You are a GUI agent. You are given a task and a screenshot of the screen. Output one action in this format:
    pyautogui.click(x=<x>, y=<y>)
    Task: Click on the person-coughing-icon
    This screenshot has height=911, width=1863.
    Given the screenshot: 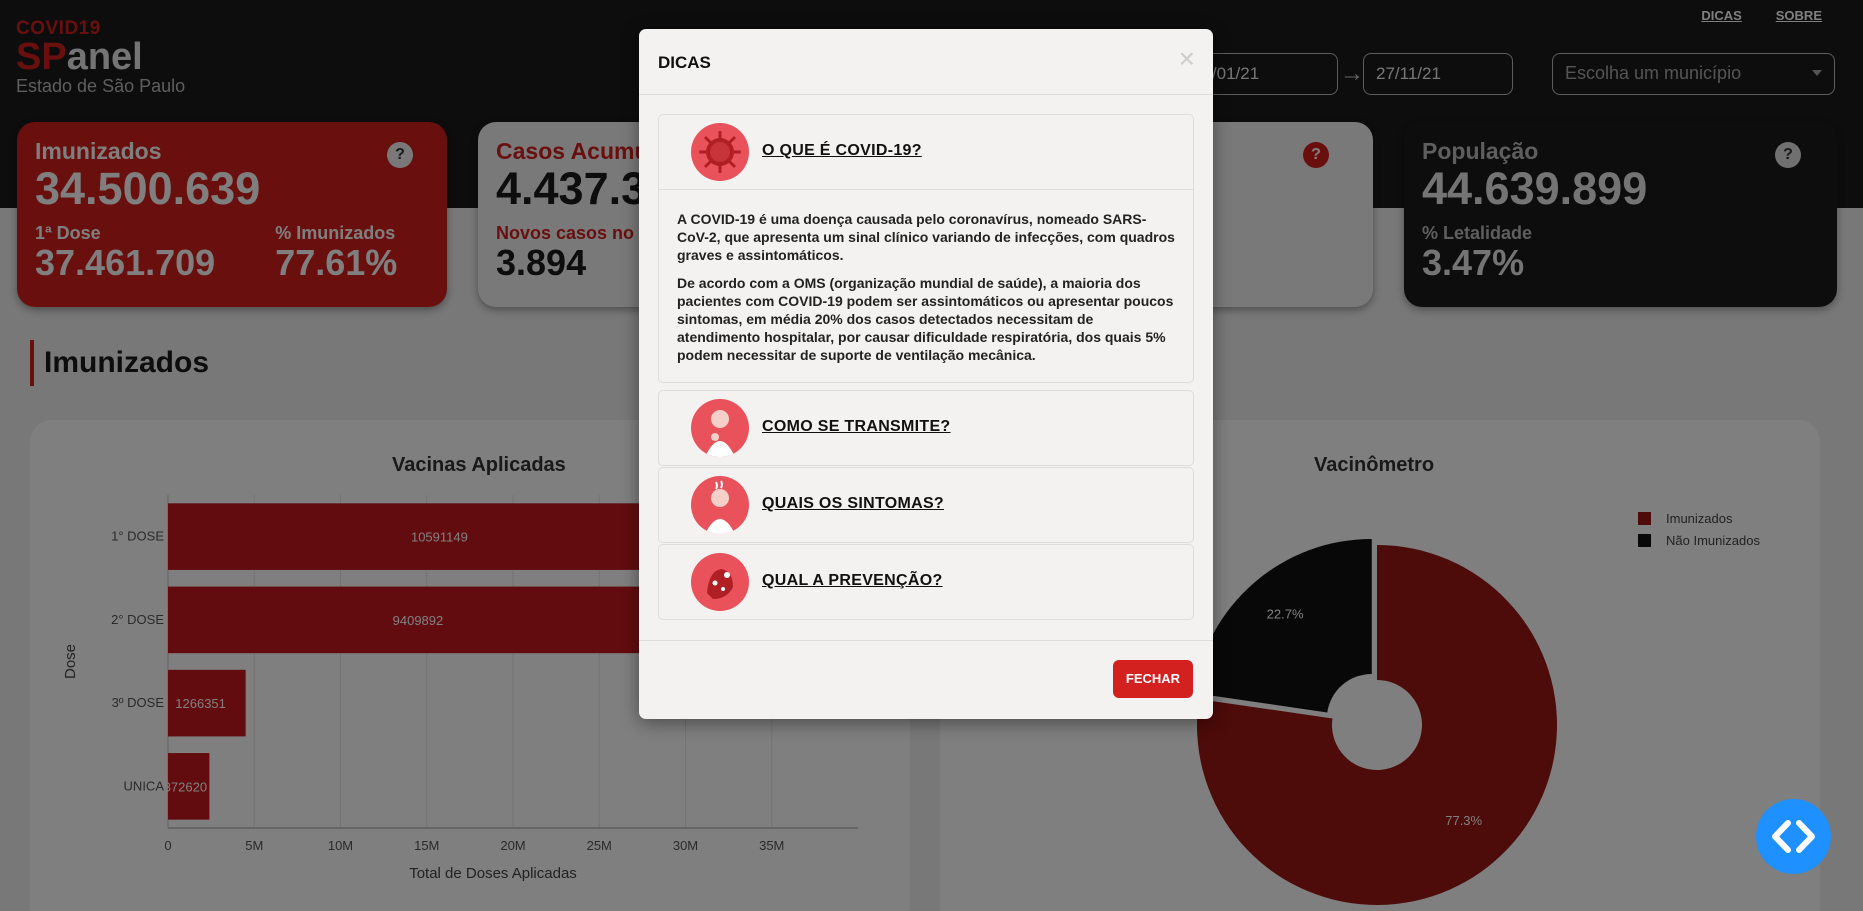 What is the action you would take?
    pyautogui.click(x=720, y=428)
    